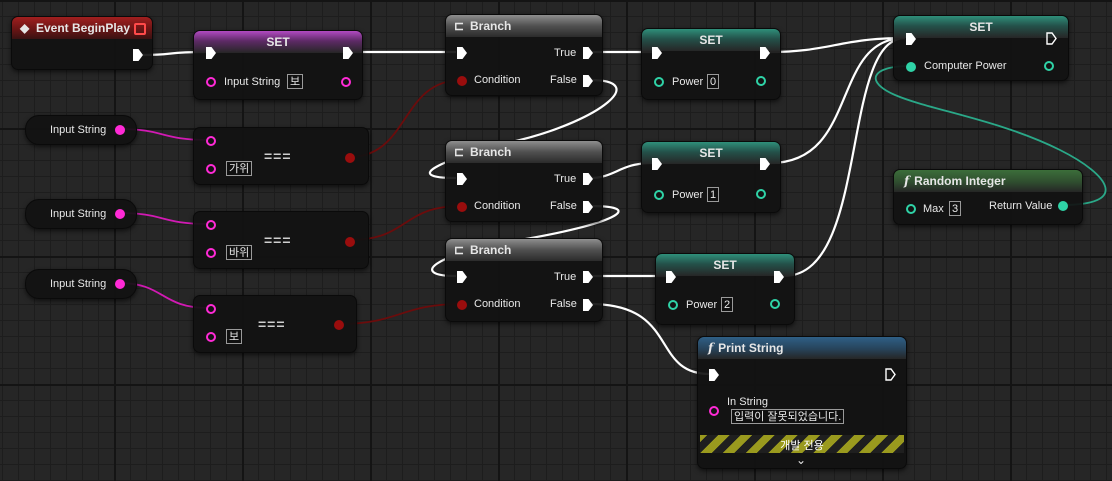 The image size is (1112, 481). I want to click on compare-node: 보 ===, so click(275, 324).